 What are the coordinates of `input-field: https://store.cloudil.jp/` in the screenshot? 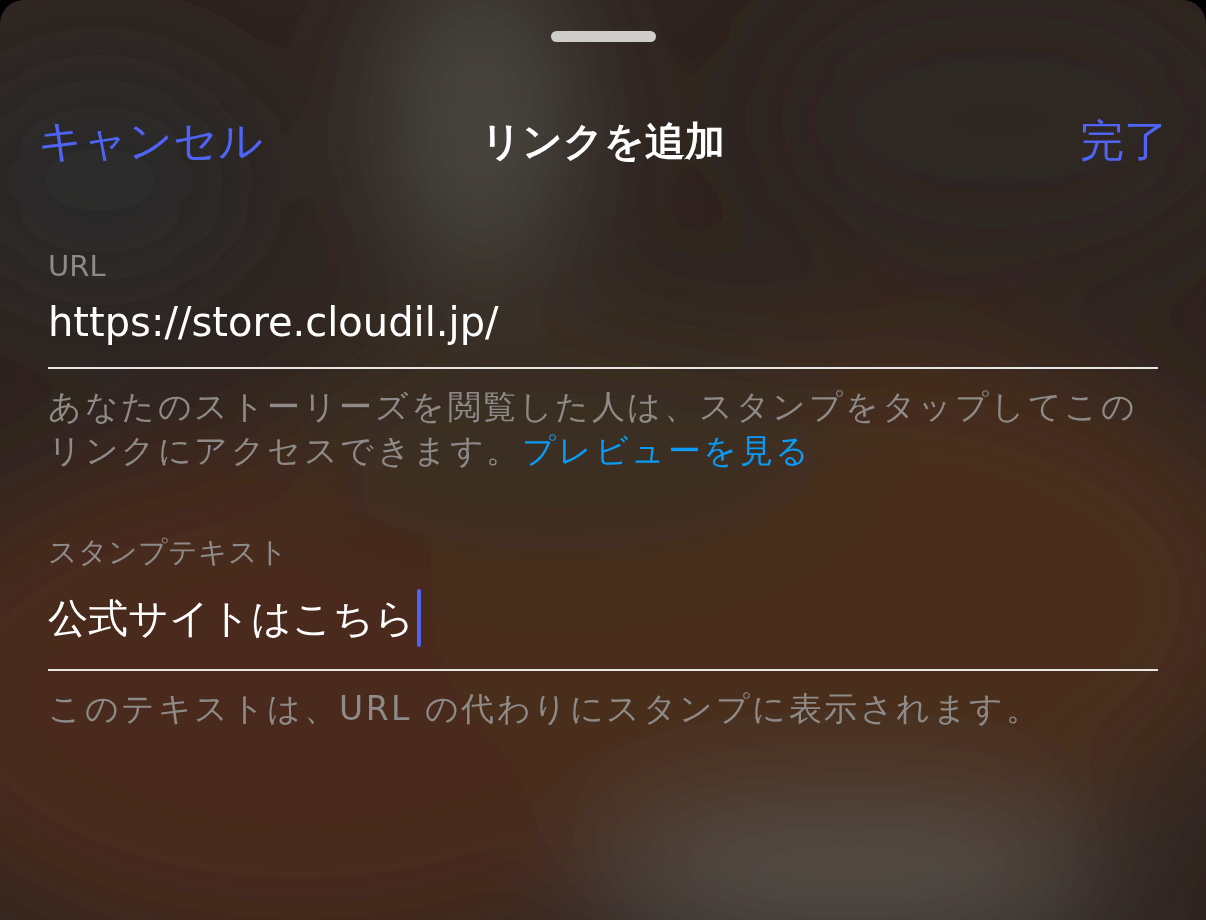 It's located at (603, 326).